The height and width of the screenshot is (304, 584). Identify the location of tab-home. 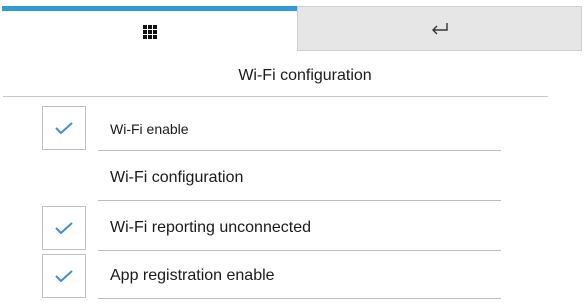
(149, 28).